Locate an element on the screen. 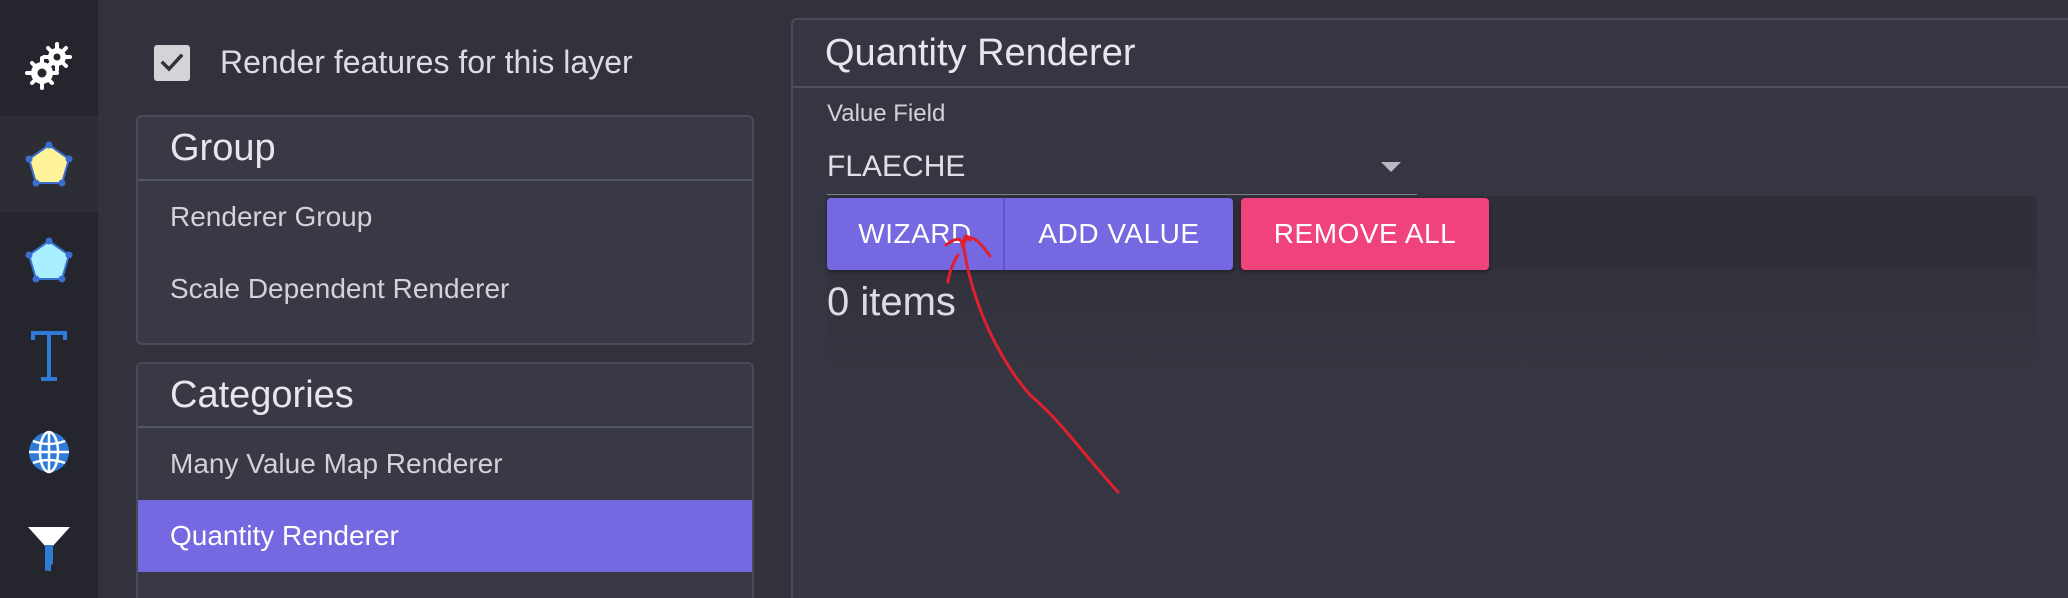 This screenshot has height=598, width=2068. group-panel-title: Group is located at coordinates (445, 149).